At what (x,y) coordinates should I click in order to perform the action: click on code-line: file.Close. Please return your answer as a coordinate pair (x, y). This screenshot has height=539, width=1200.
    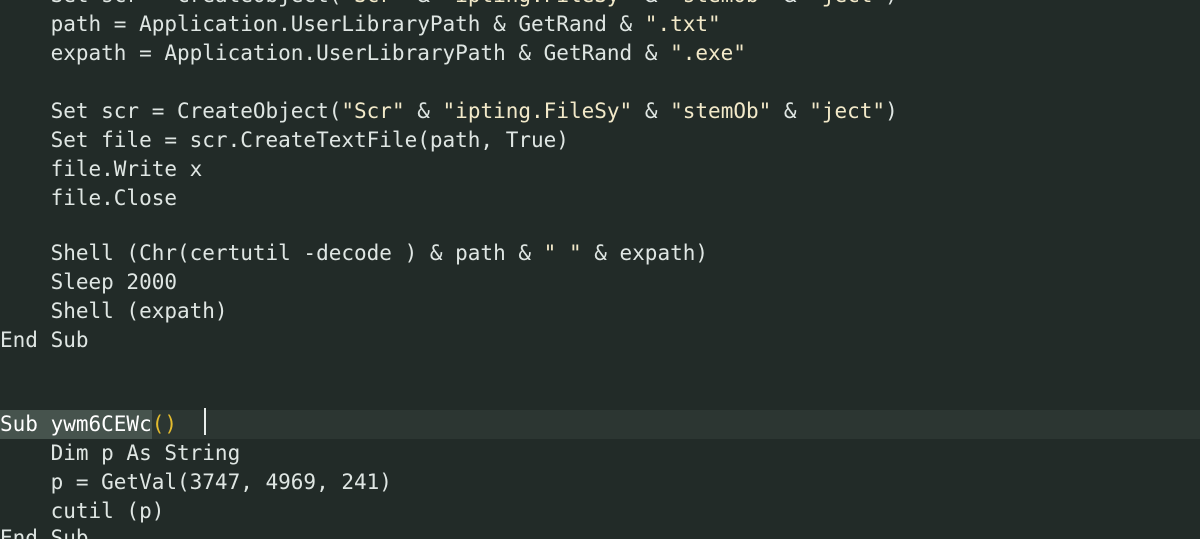
    Looking at the image, I should click on (600, 198).